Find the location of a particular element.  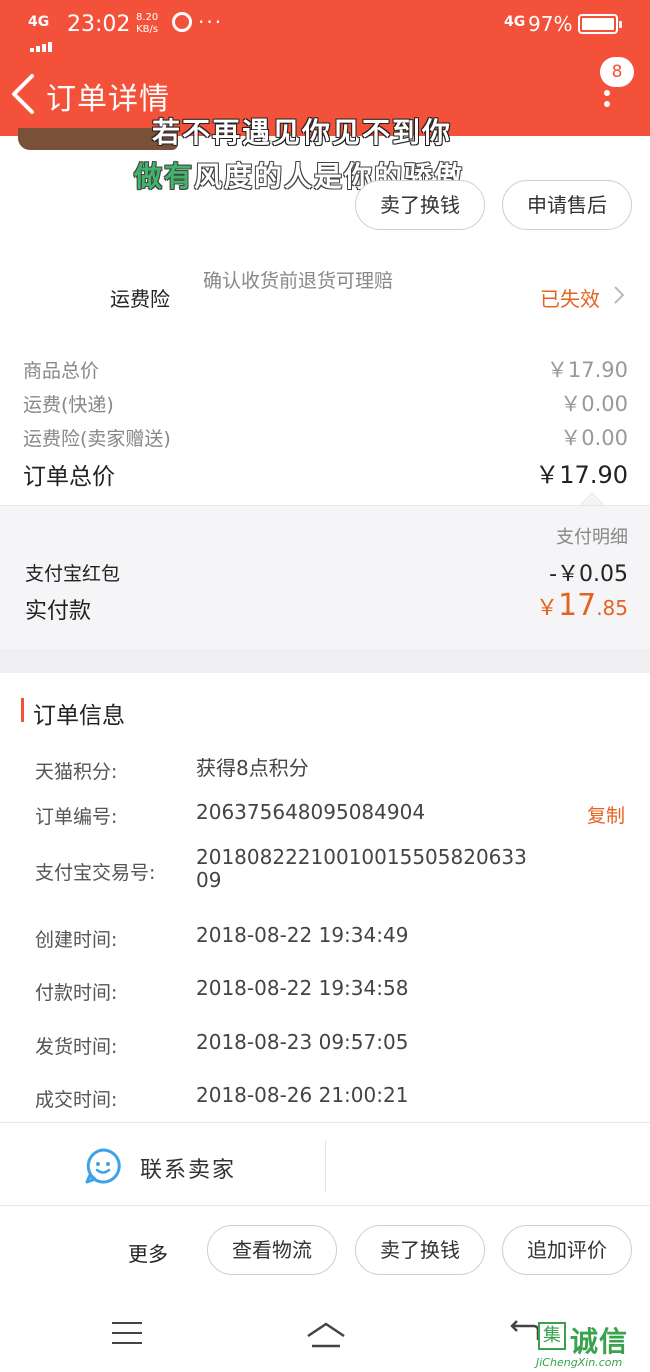

goods-total-value: ￥17.90 is located at coordinates (587, 370).